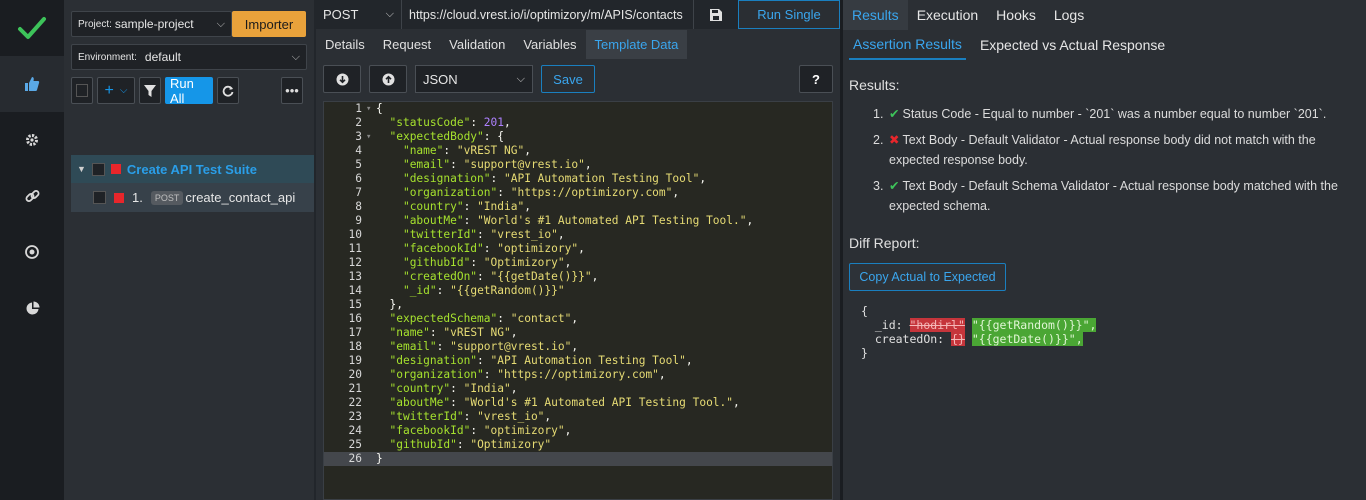  I want to click on download-button, so click(342, 79).